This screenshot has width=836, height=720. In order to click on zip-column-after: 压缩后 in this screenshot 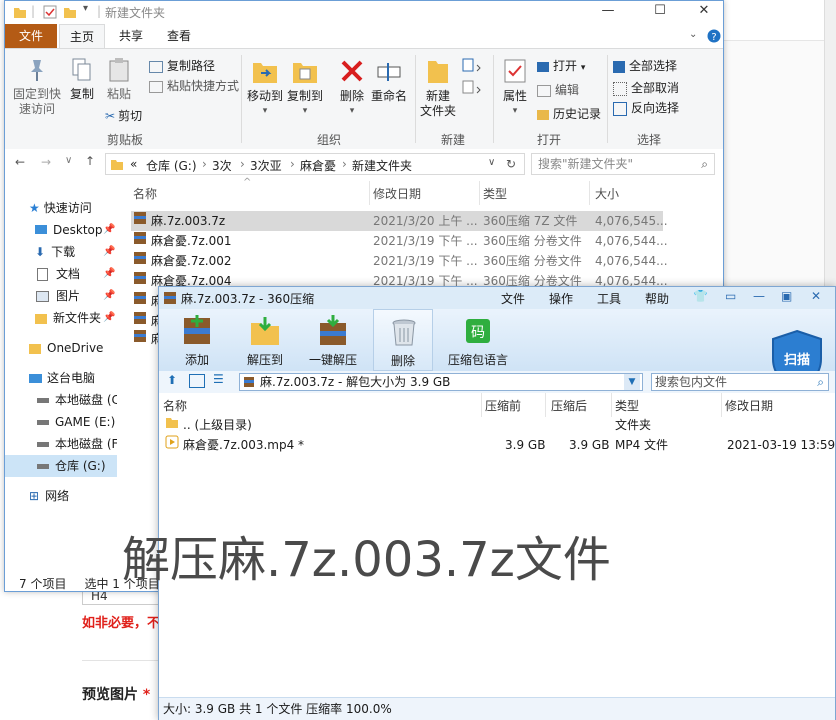, I will do `click(569, 405)`.